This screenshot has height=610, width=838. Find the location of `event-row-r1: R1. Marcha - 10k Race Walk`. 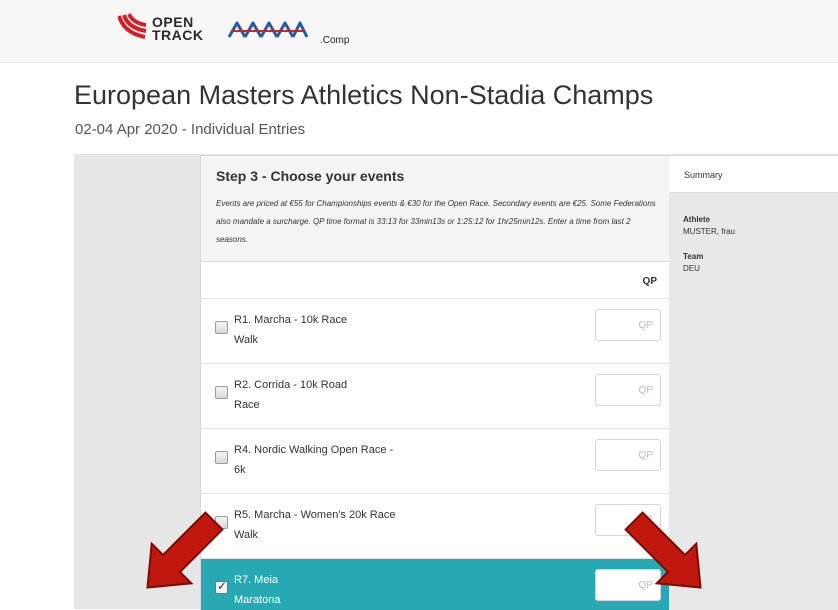

event-row-r1: R1. Marcha - 10k Race Walk is located at coordinates (435, 331).